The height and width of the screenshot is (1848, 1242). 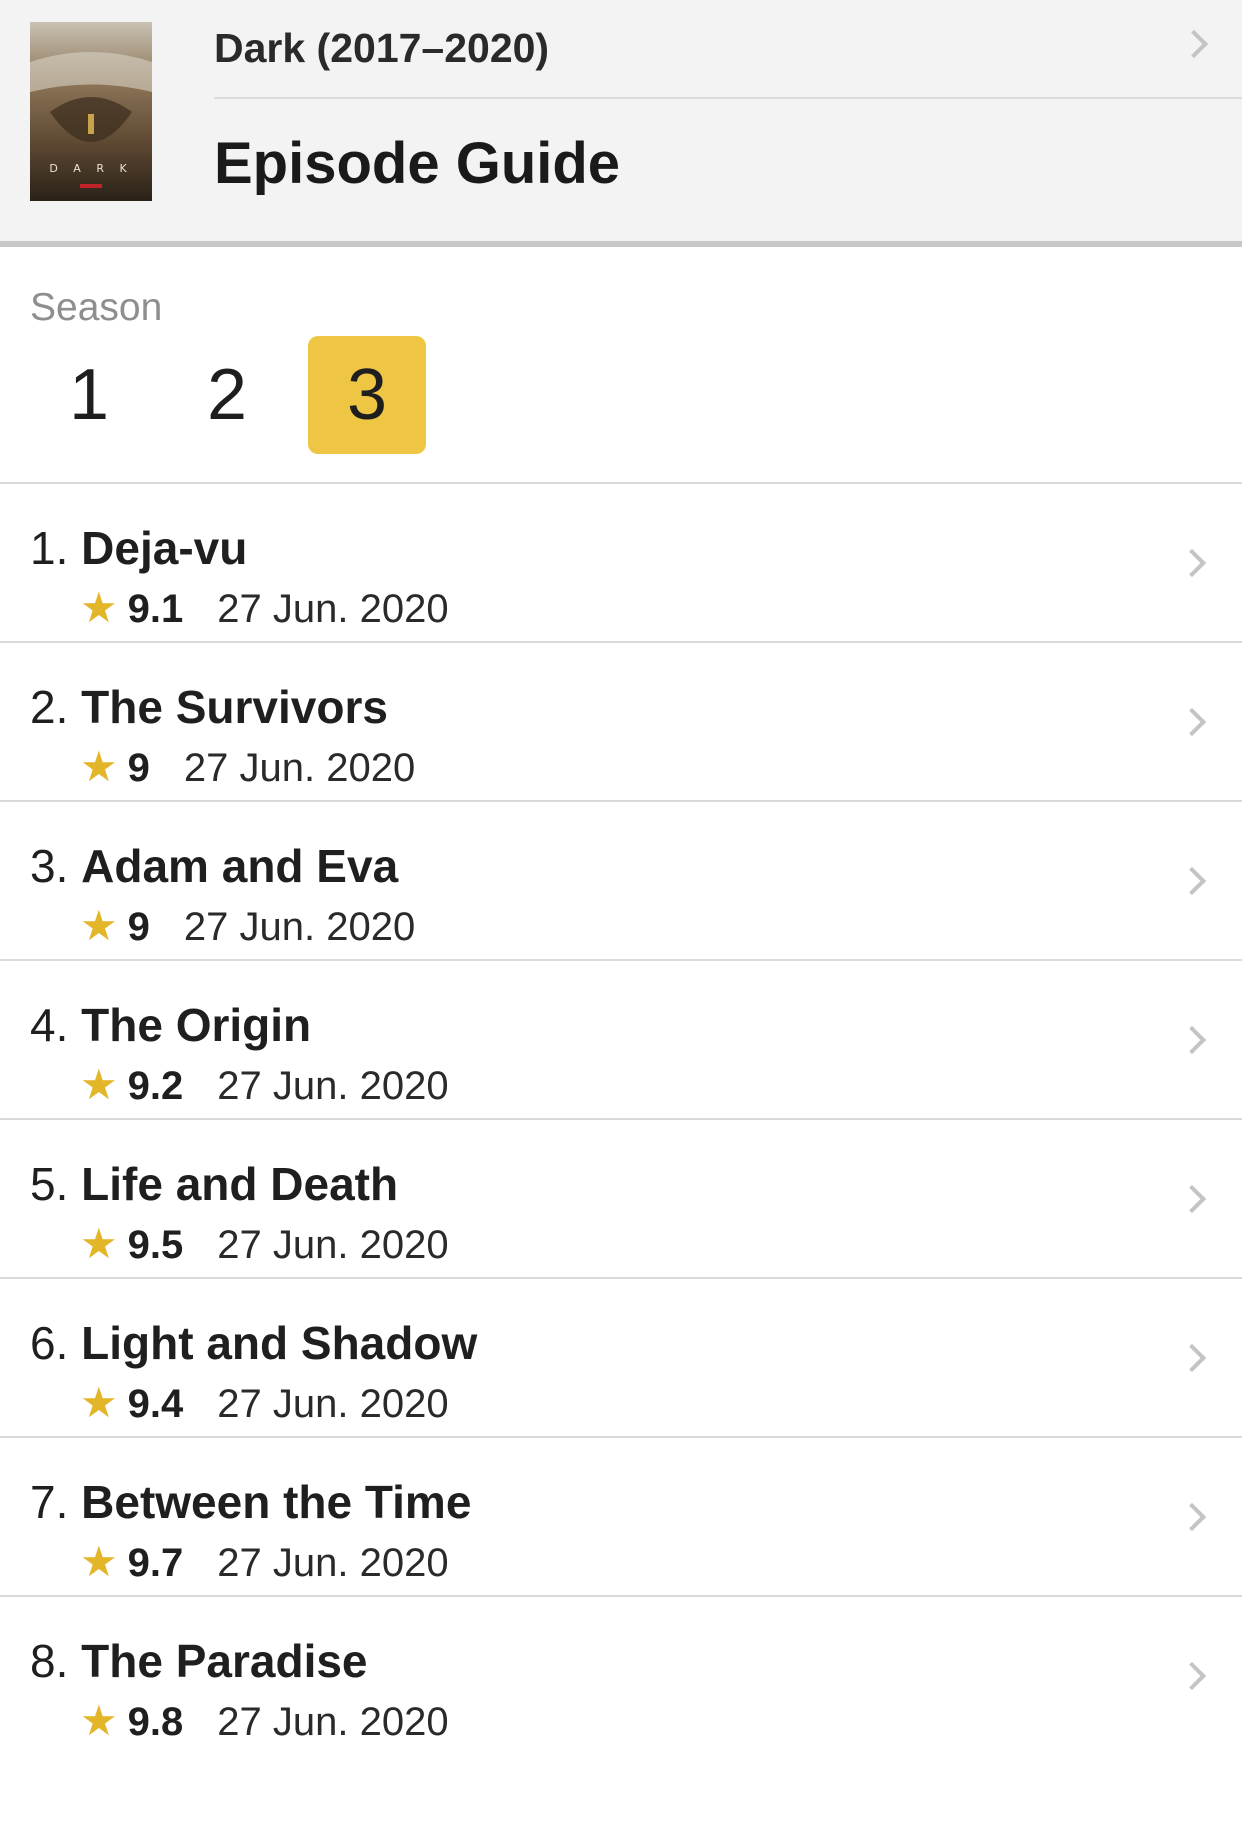 I want to click on episode-row: 8. The Paradise ★ 9.8 27 Jun. 2020, so click(x=621, y=1676).